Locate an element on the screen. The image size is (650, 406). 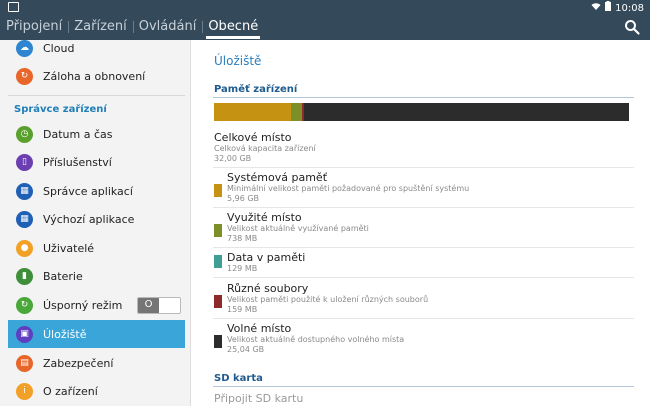
section-device-memory: Paměť zařízení is located at coordinates (256, 89).